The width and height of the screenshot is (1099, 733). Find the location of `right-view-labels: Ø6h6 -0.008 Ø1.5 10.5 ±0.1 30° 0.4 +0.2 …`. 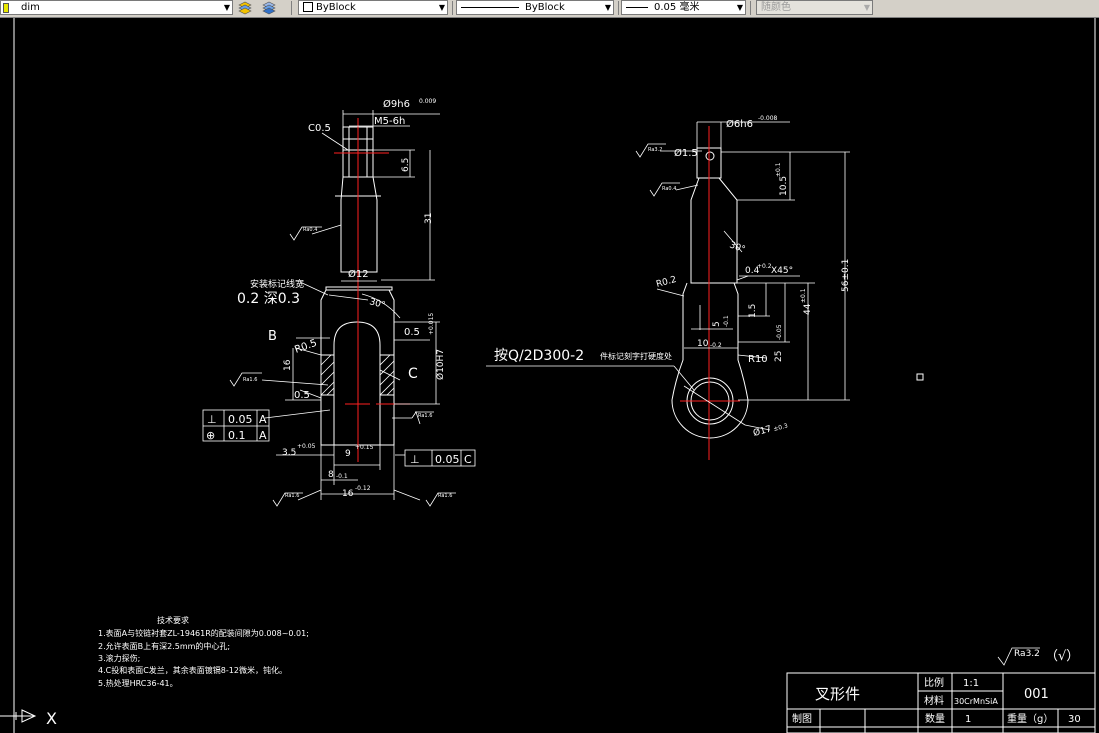

right-view-labels: Ø6h6 -0.008 Ø1.5 10.5 ±0.1 30° 0.4 +0.2 … is located at coordinates (672, 277).